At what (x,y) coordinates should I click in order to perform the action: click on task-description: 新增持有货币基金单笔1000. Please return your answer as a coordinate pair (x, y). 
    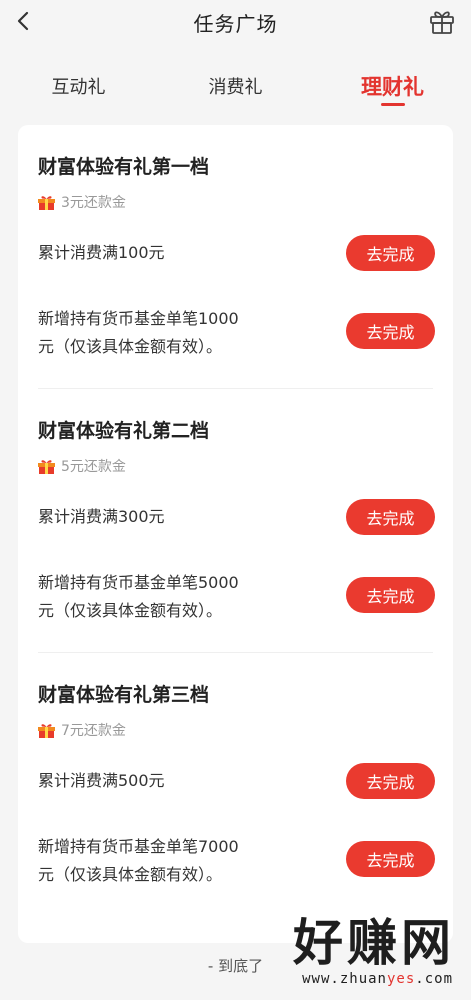
    Looking at the image, I should click on (138, 318).